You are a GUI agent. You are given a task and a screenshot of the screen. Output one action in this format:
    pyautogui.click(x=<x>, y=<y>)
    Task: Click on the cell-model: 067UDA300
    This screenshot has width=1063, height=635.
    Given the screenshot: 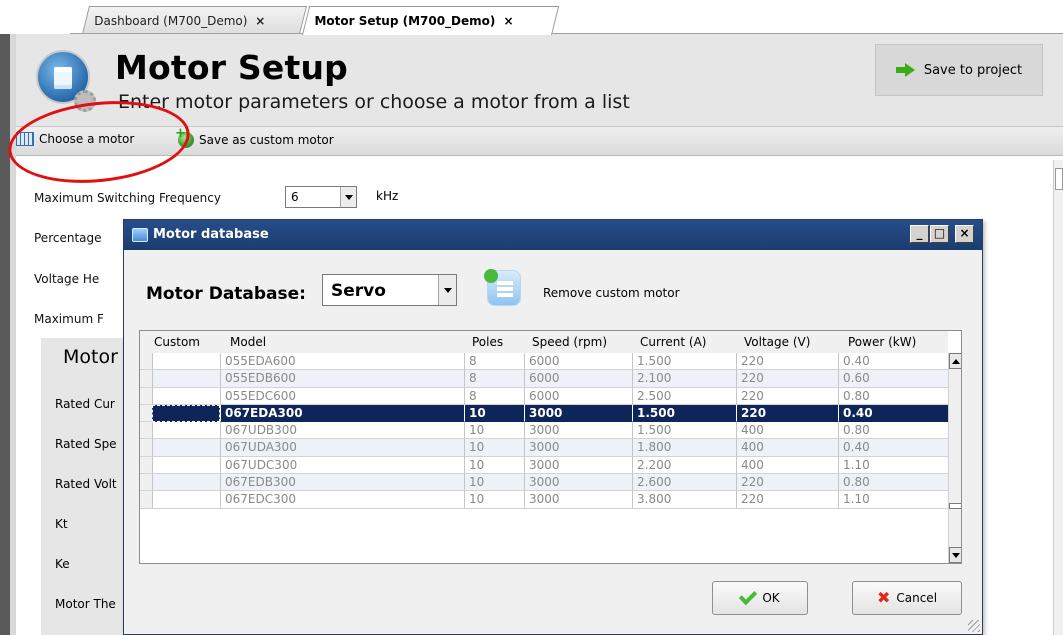 What is the action you would take?
    pyautogui.click(x=342, y=448)
    